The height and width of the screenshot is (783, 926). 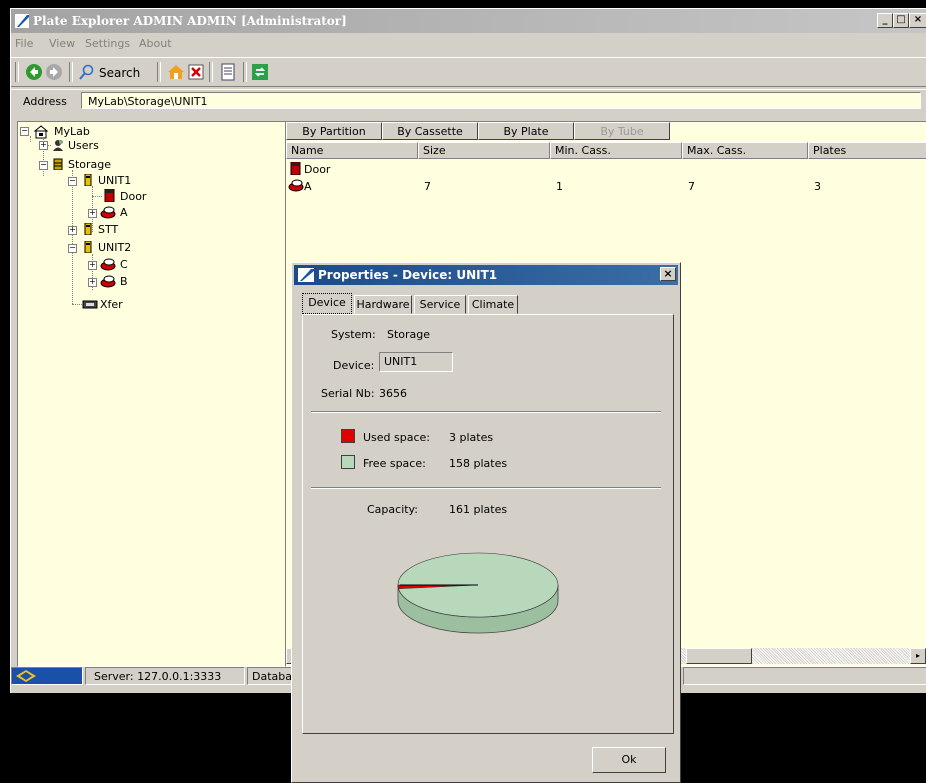 I want to click on column-header-name: Name, so click(x=352, y=150).